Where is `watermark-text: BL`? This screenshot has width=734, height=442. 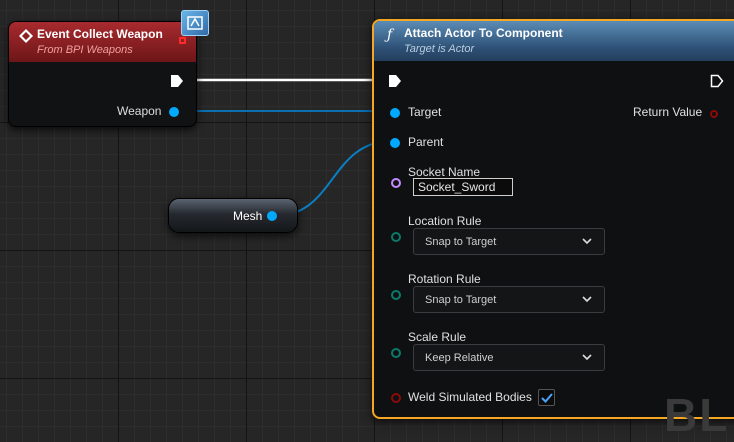
watermark-text: BL is located at coordinates (697, 415).